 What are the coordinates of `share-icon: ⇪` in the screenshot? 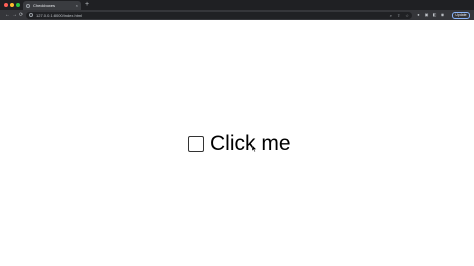 It's located at (398, 15).